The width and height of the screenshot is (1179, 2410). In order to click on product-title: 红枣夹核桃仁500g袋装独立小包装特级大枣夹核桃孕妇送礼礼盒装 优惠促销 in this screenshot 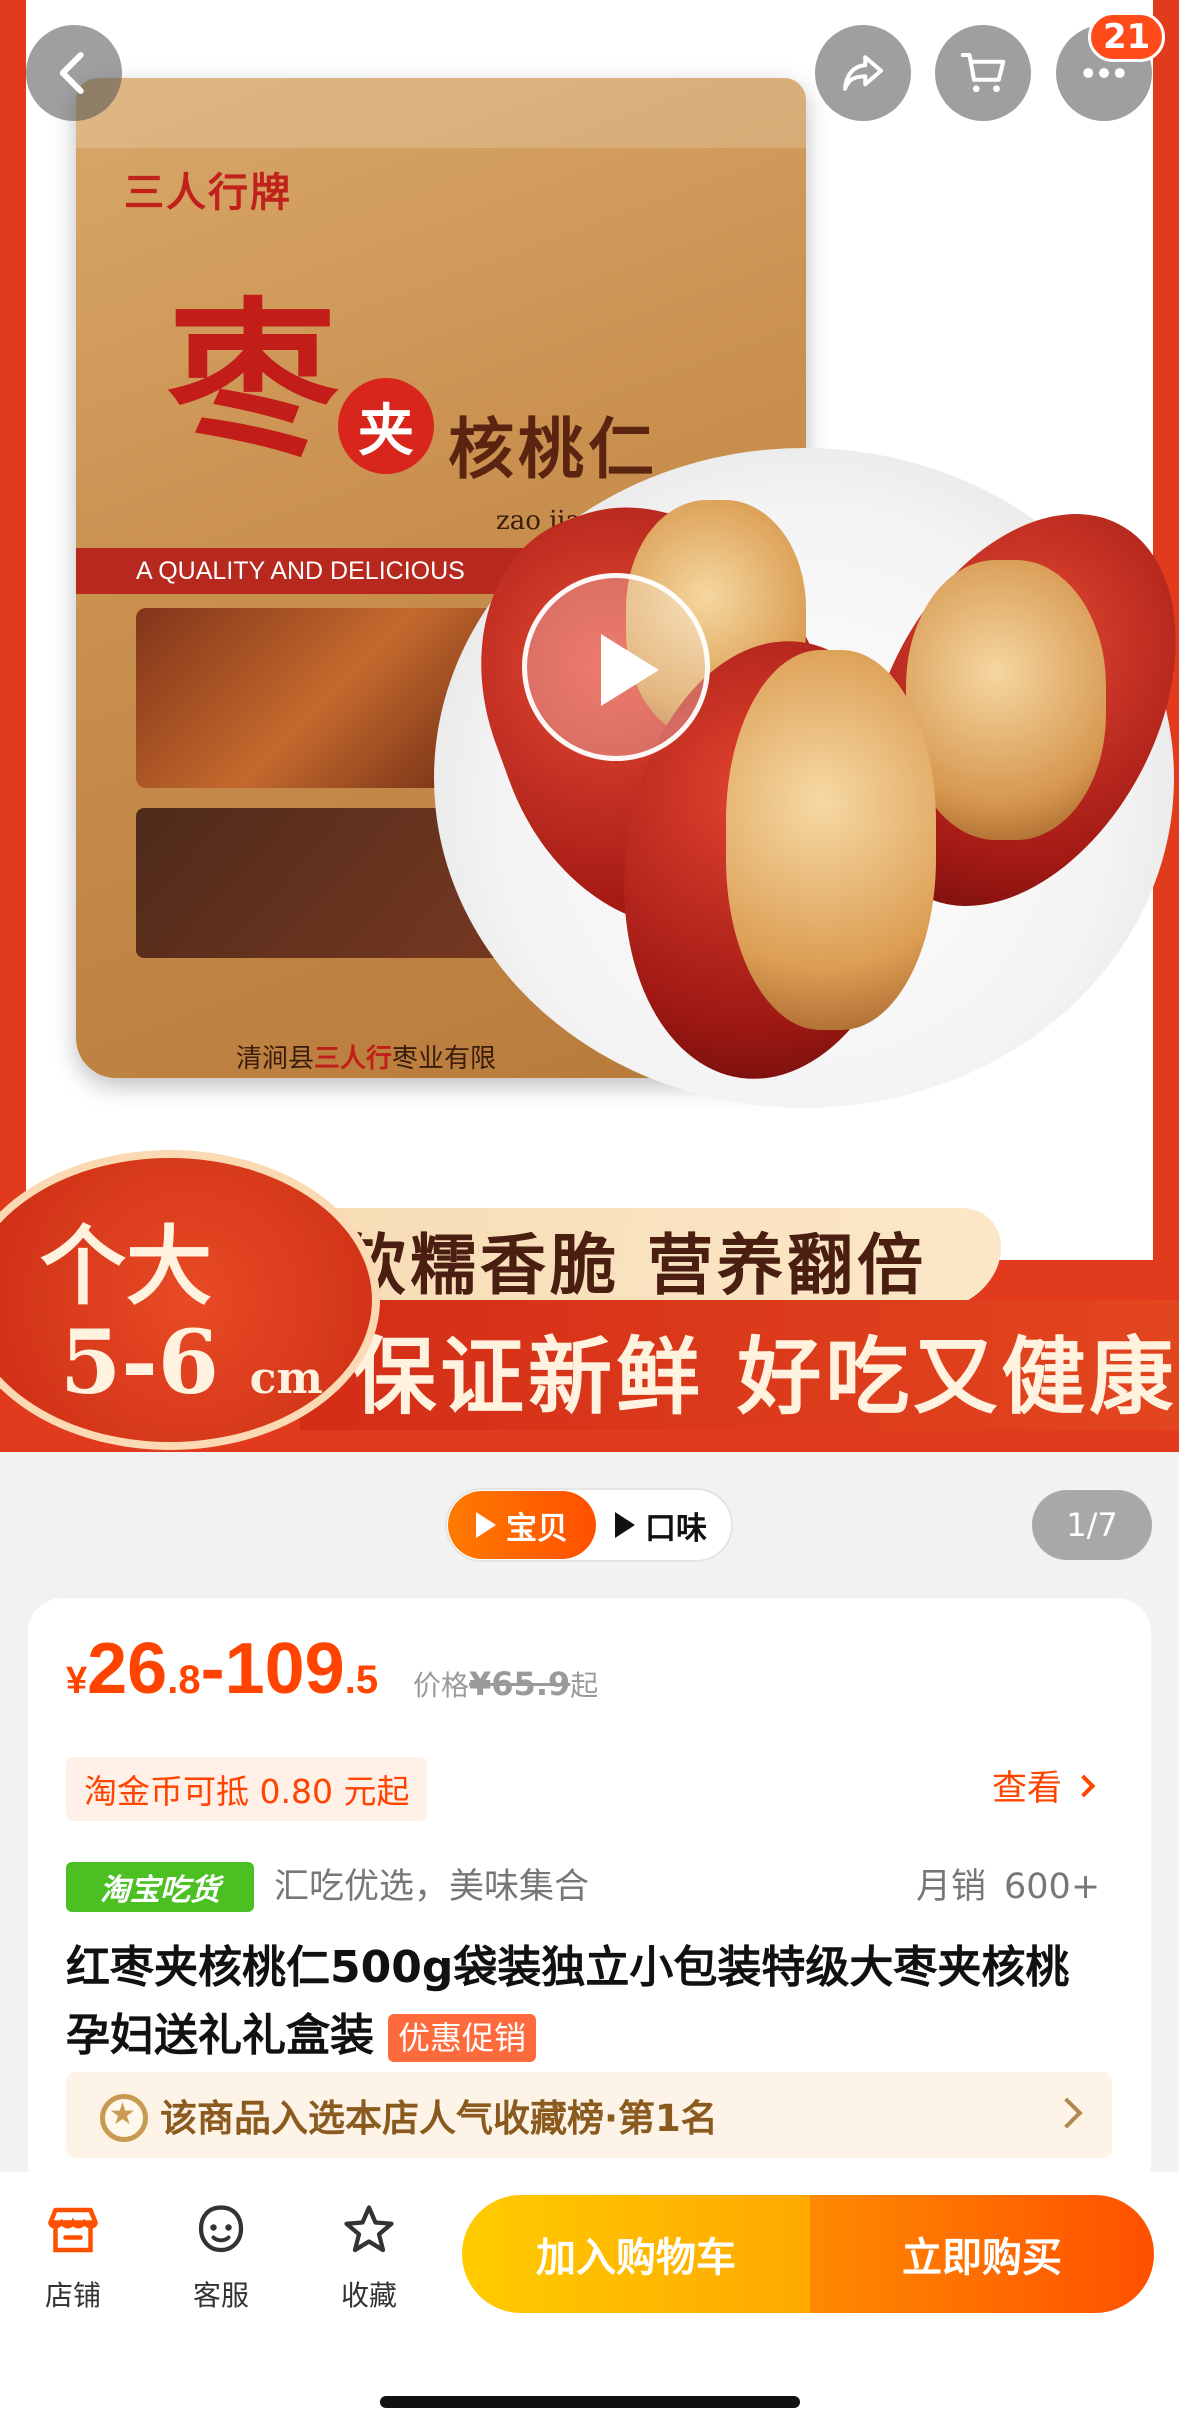, I will do `click(568, 2002)`.